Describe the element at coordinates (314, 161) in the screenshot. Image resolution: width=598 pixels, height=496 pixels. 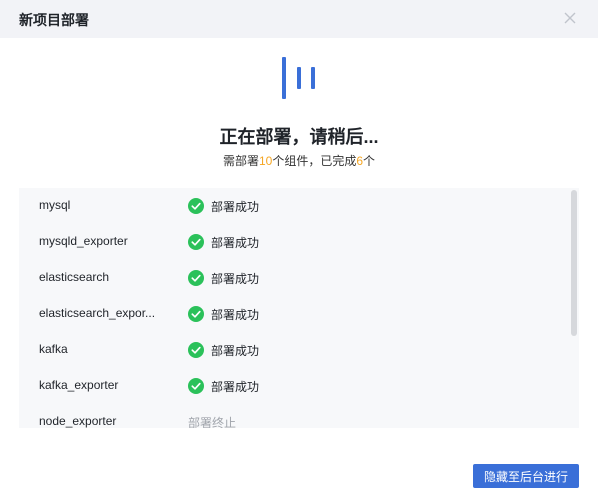
I see `summary-middle: 个组件，已完成` at that location.